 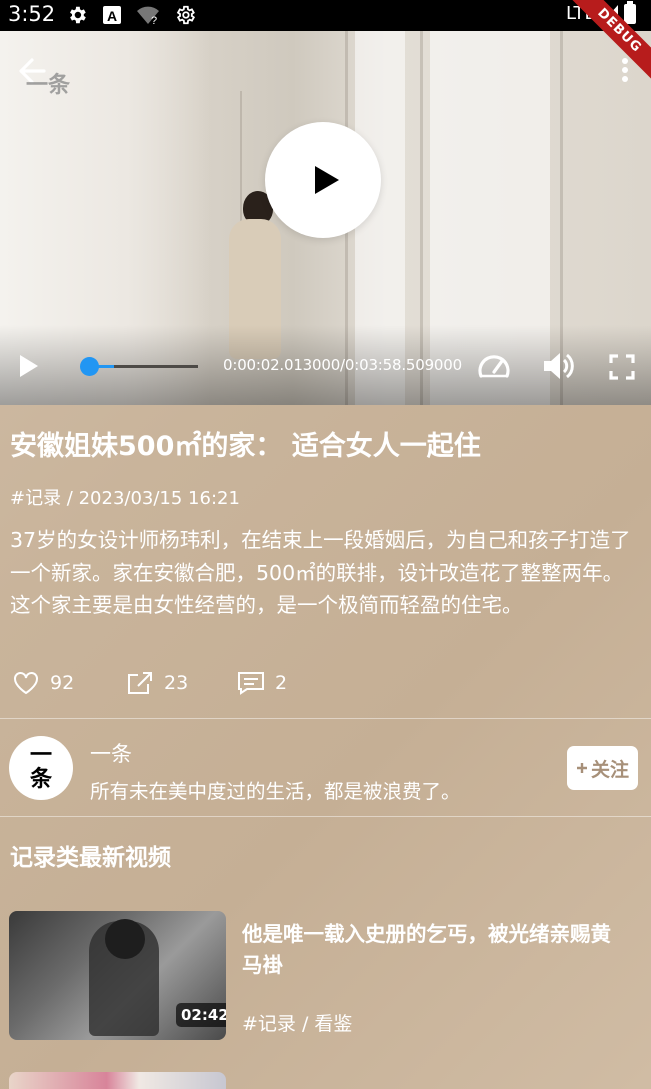 What do you see at coordinates (131, 15) in the screenshot?
I see `status-icons: A ?` at bounding box center [131, 15].